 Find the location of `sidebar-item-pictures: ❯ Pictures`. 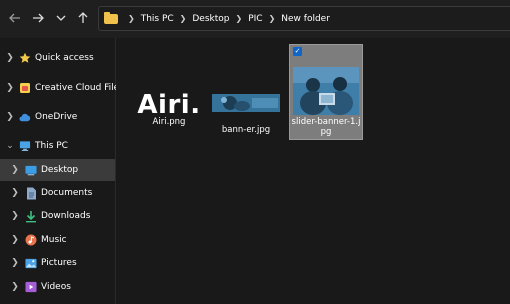

sidebar-item-pictures: ❯ Pictures is located at coordinates (57, 263).